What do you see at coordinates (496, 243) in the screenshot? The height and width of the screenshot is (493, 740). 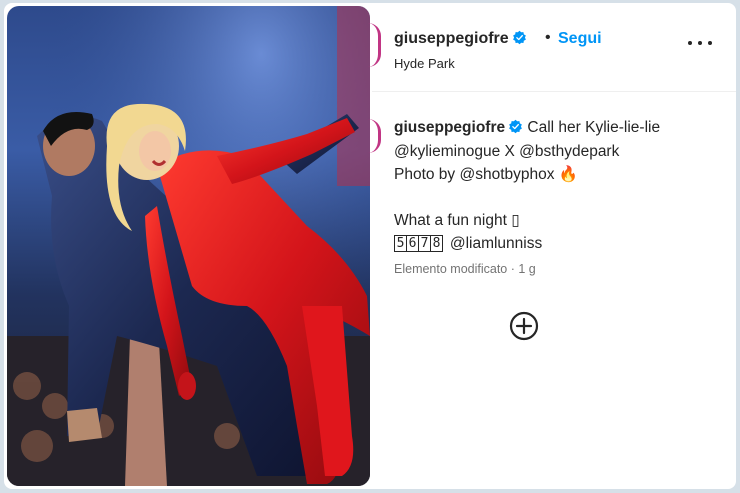 I see `mention-liamlunniss: @liamlunniss` at bounding box center [496, 243].